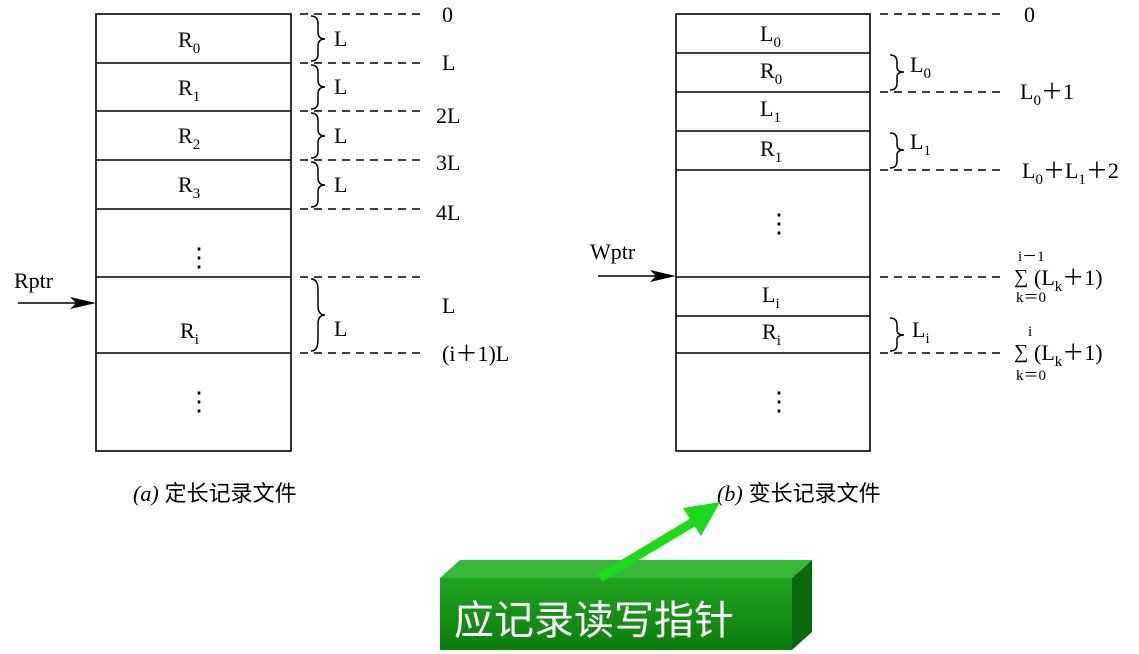 The height and width of the screenshot is (654, 1139). Describe the element at coordinates (771, 297) in the screenshot. I see `record-li-label: Li` at that location.